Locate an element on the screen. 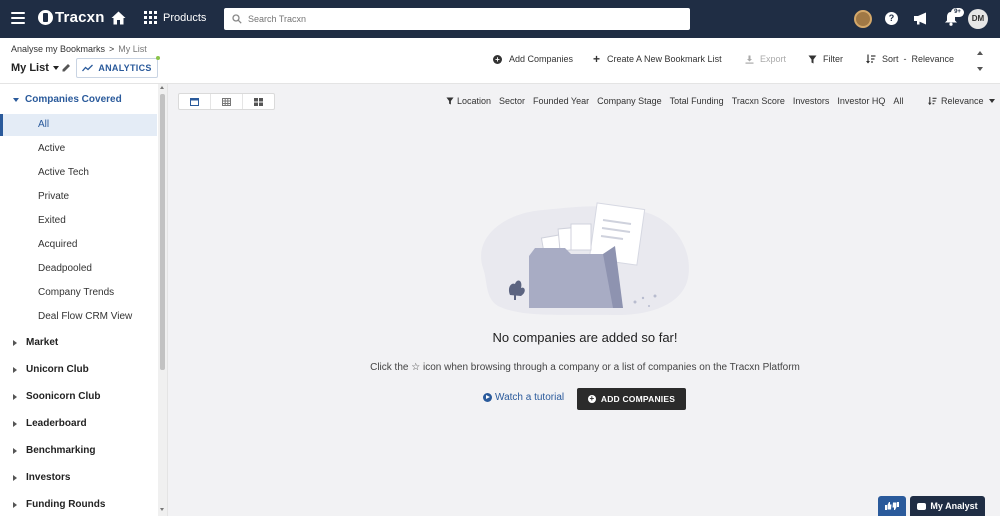 This screenshot has width=1000, height=516. list-selector: My List is located at coordinates (35, 68).